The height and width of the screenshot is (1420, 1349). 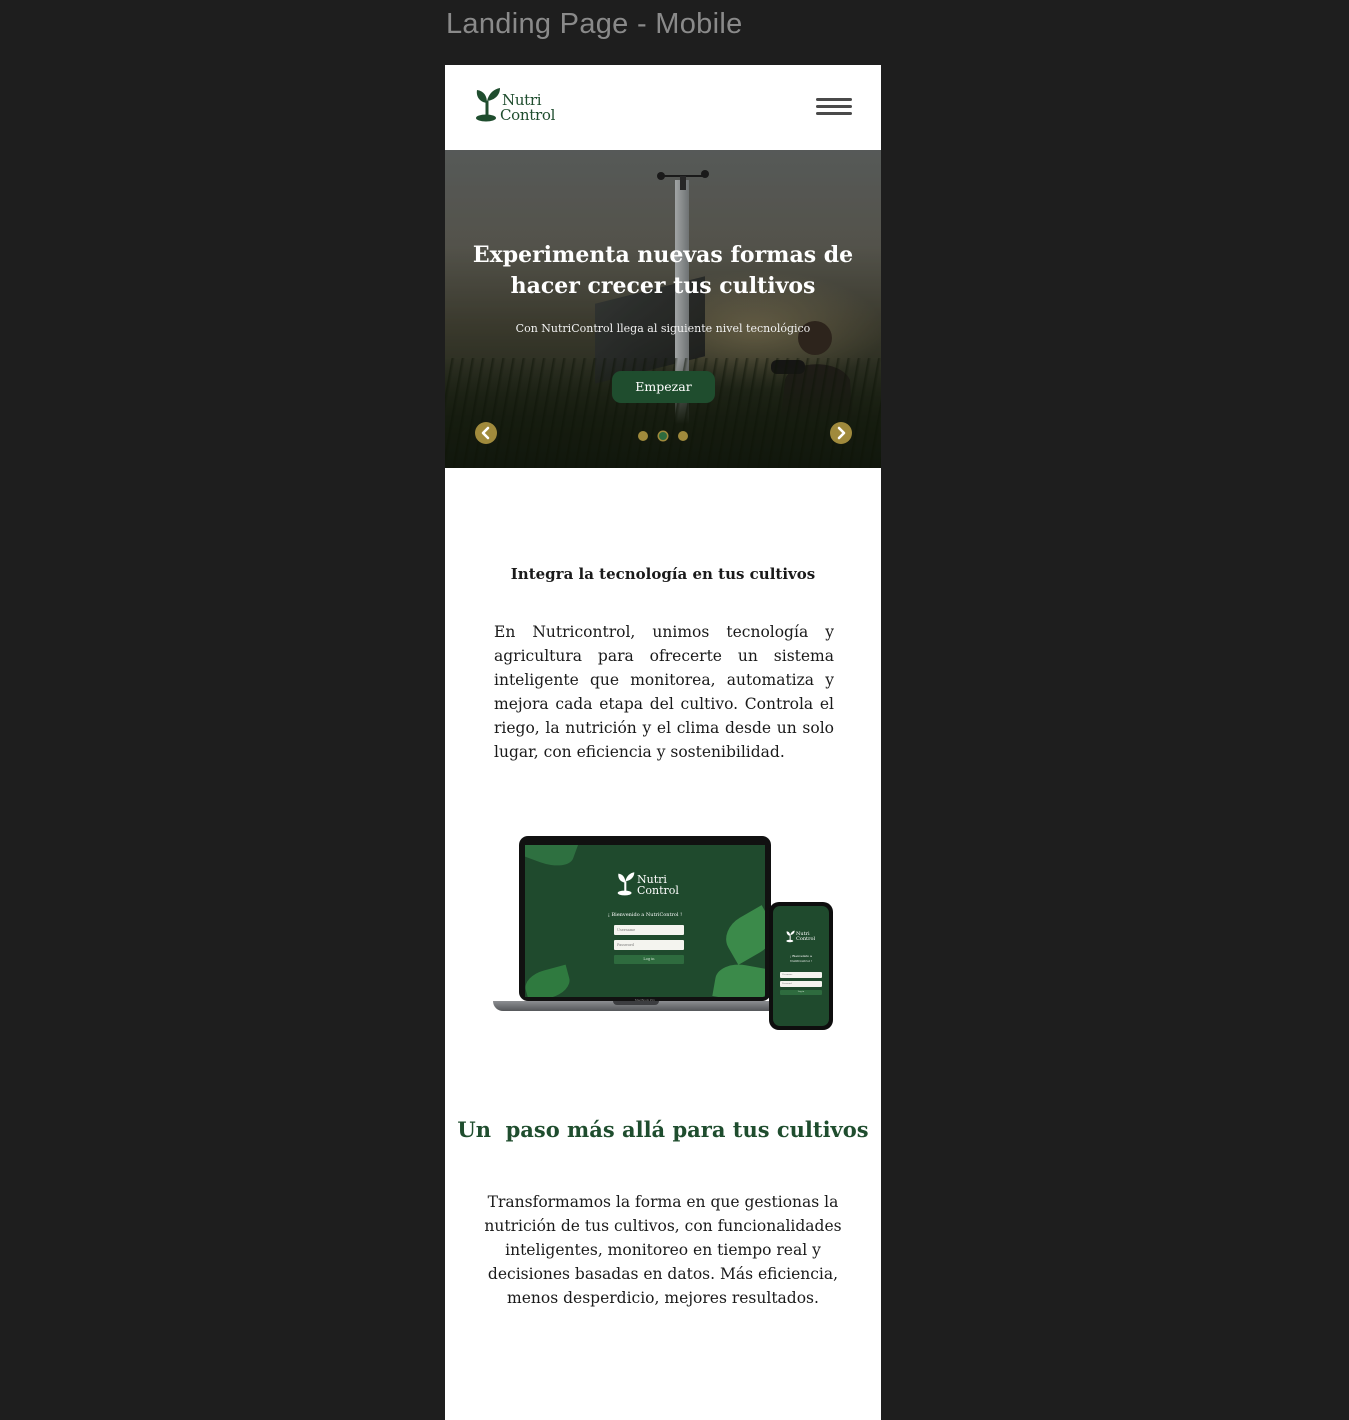 I want to click on phone-password-field: Password, so click(x=801, y=984).